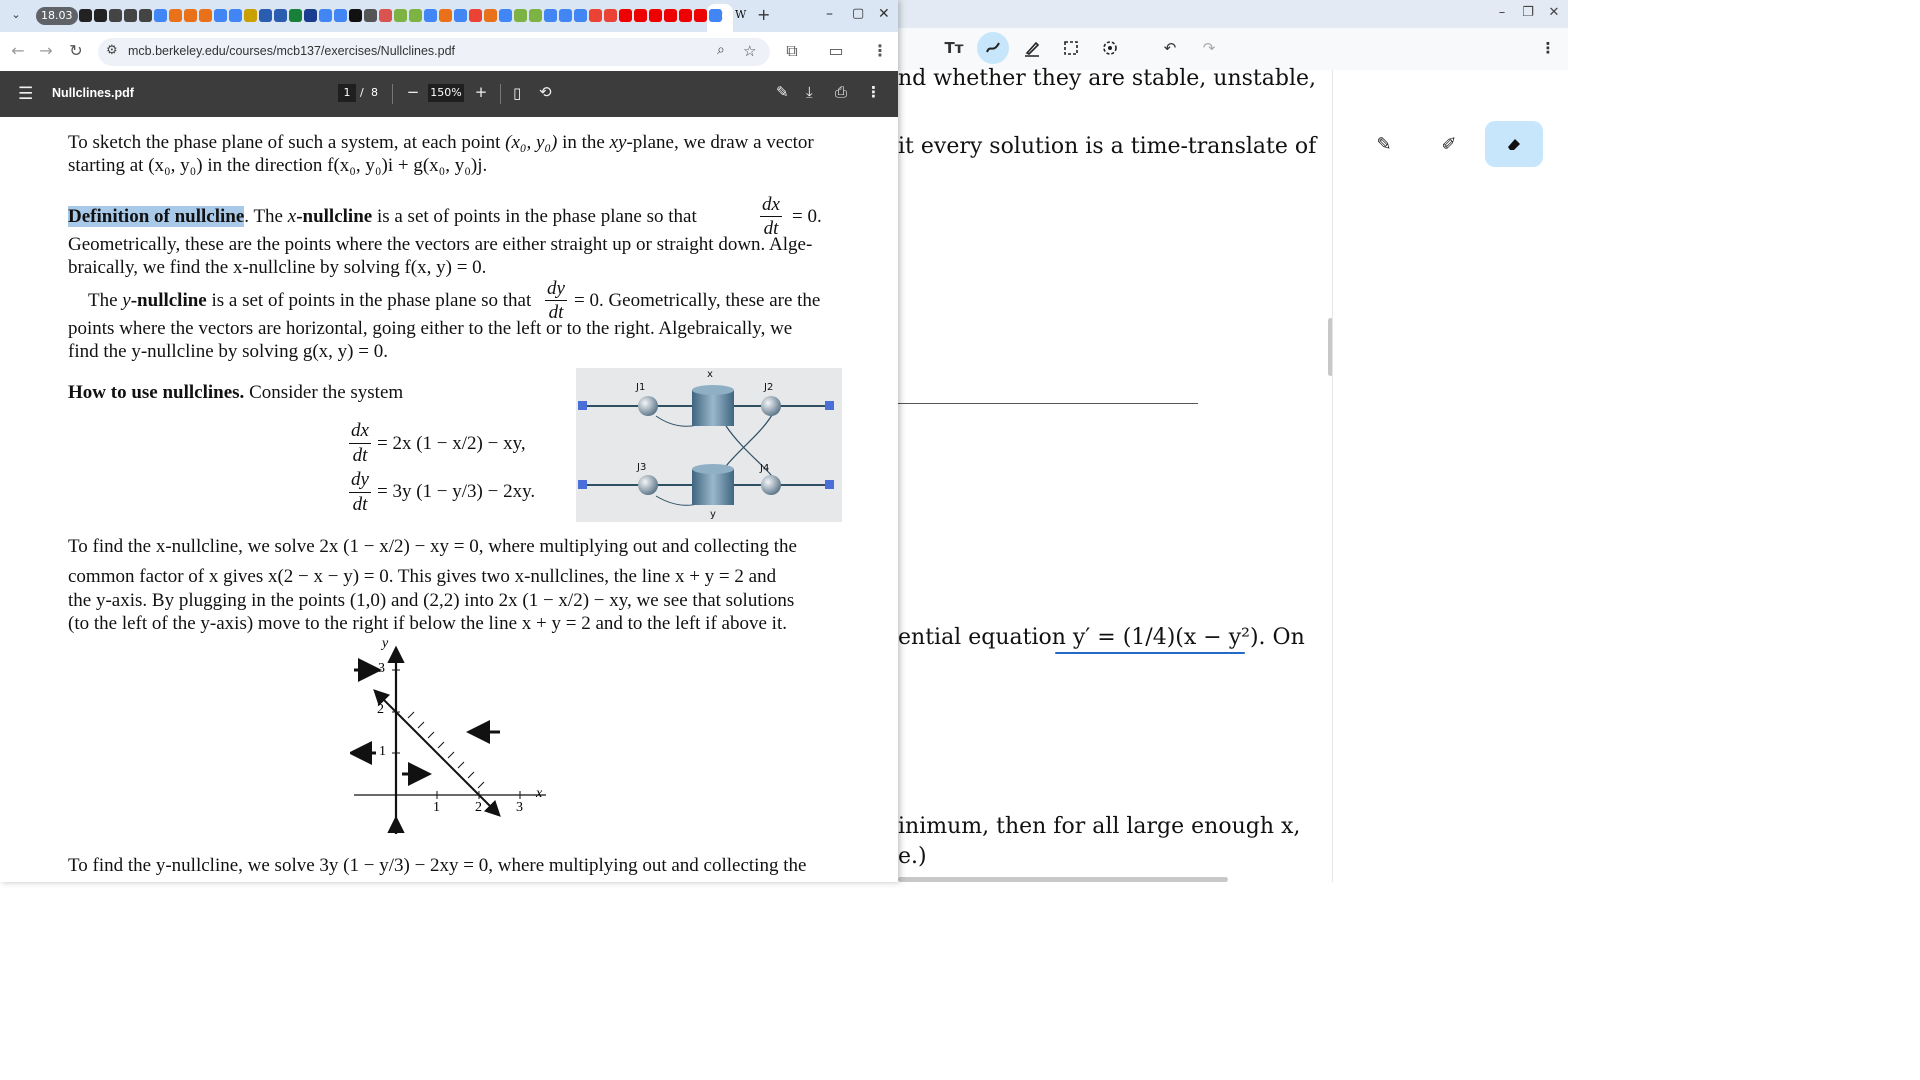 The image size is (1920, 1080). Describe the element at coordinates (517, 93) in the screenshot. I see `fit-to-page-icon: ▯` at that location.